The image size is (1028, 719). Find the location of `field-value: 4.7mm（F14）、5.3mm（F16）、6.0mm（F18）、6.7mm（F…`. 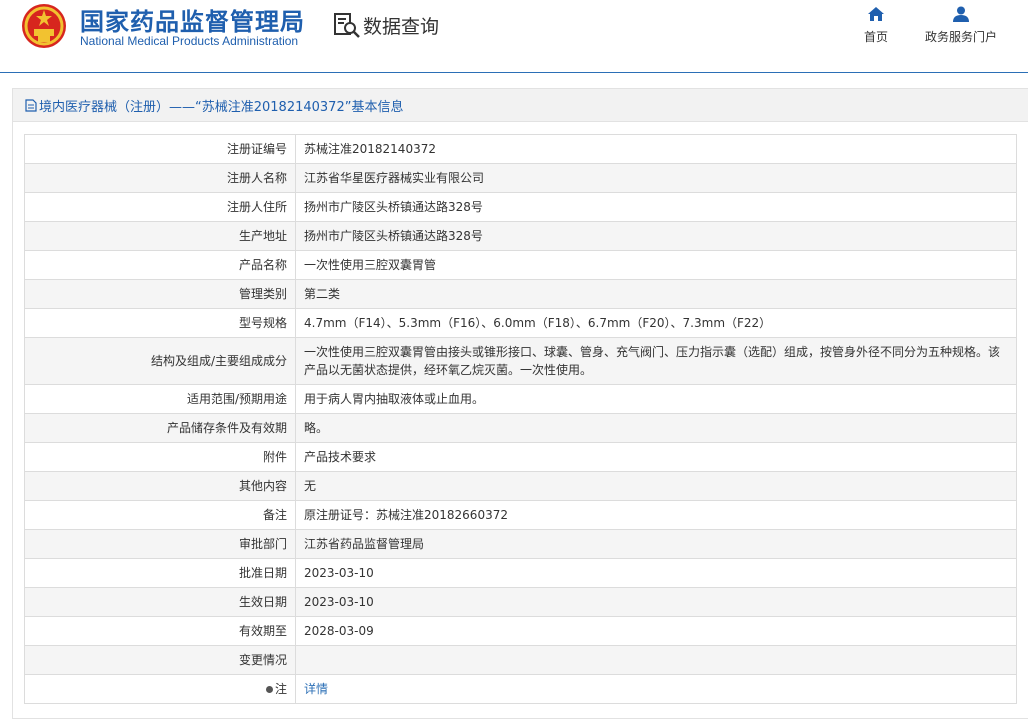

field-value: 4.7mm（F14）、5.3mm（F16）、6.0mm（F18）、6.7mm（F… is located at coordinates (656, 323).